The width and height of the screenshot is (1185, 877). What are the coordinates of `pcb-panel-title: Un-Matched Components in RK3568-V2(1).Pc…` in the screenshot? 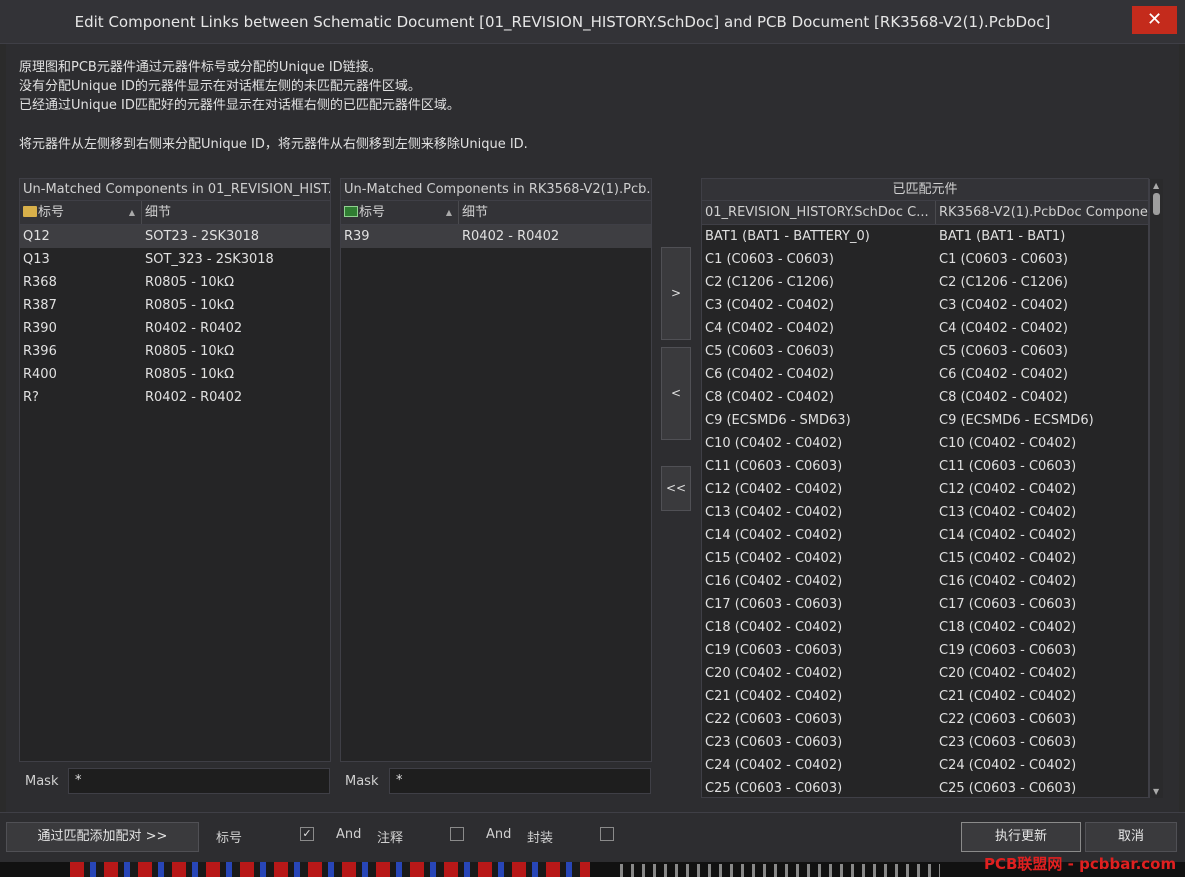 It's located at (496, 190).